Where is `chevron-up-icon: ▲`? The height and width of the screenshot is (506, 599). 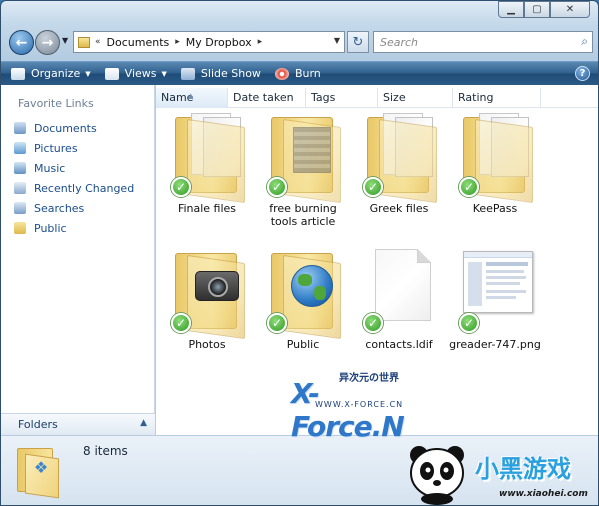 chevron-up-icon: ▲ is located at coordinates (143, 423).